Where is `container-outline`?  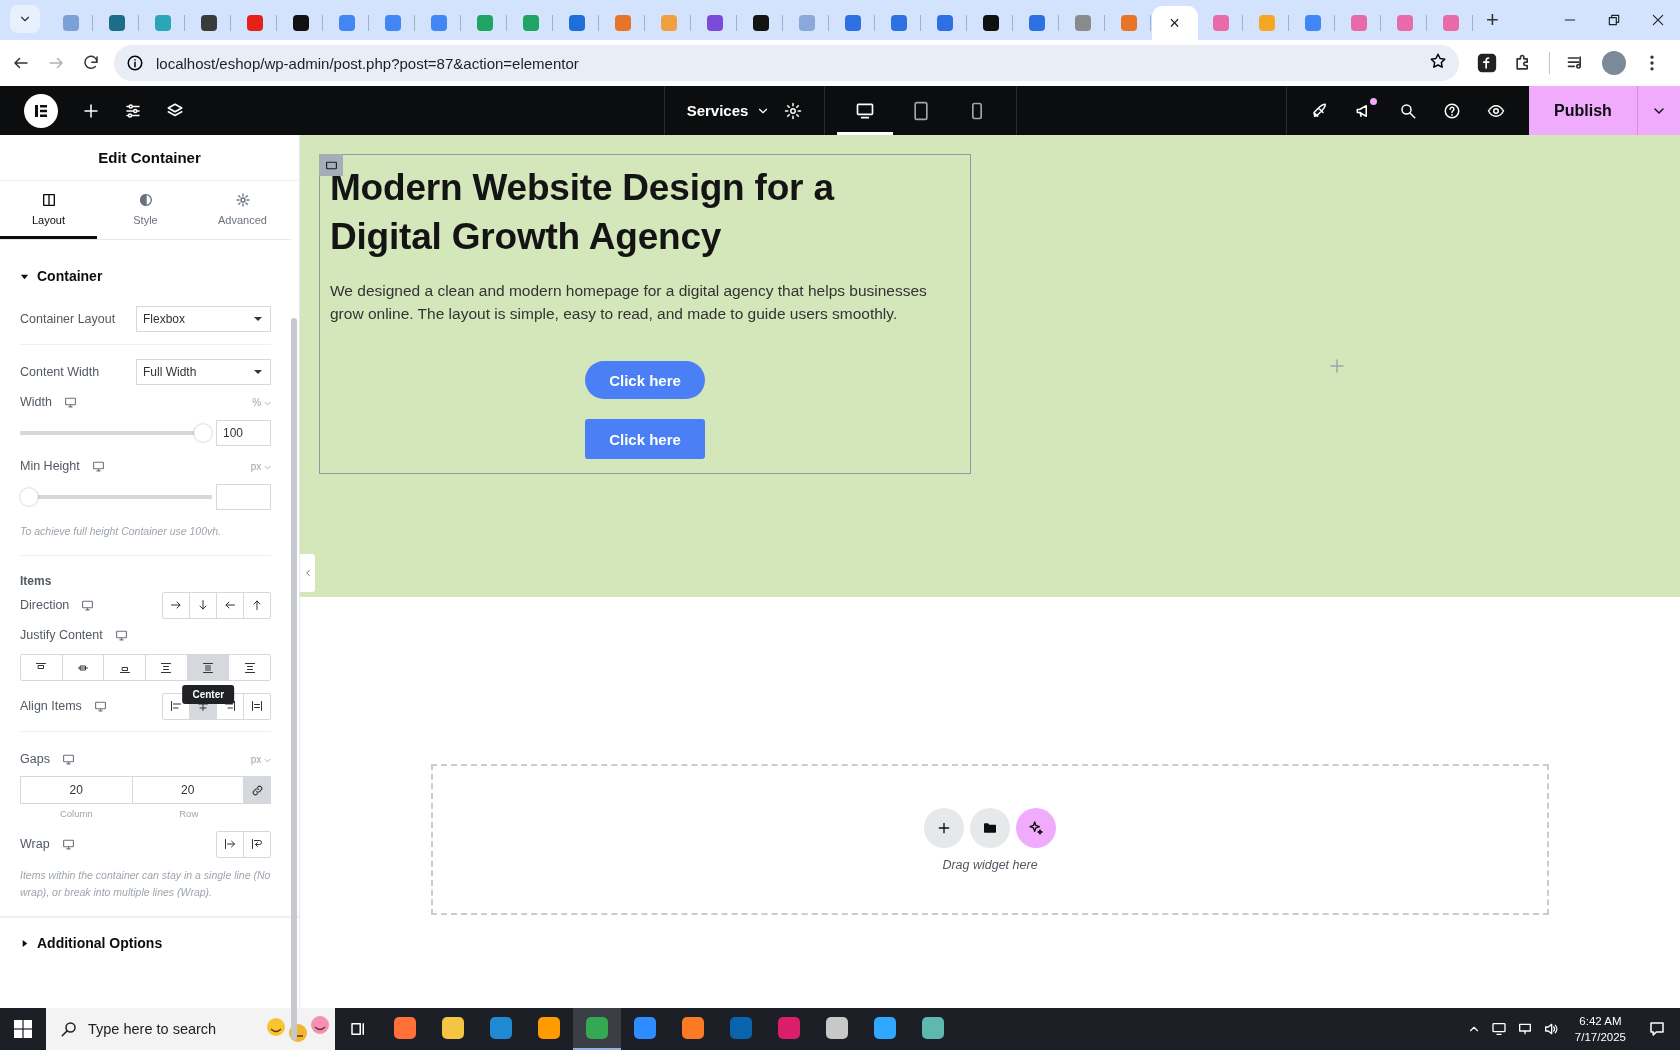
container-outline is located at coordinates (645, 314).